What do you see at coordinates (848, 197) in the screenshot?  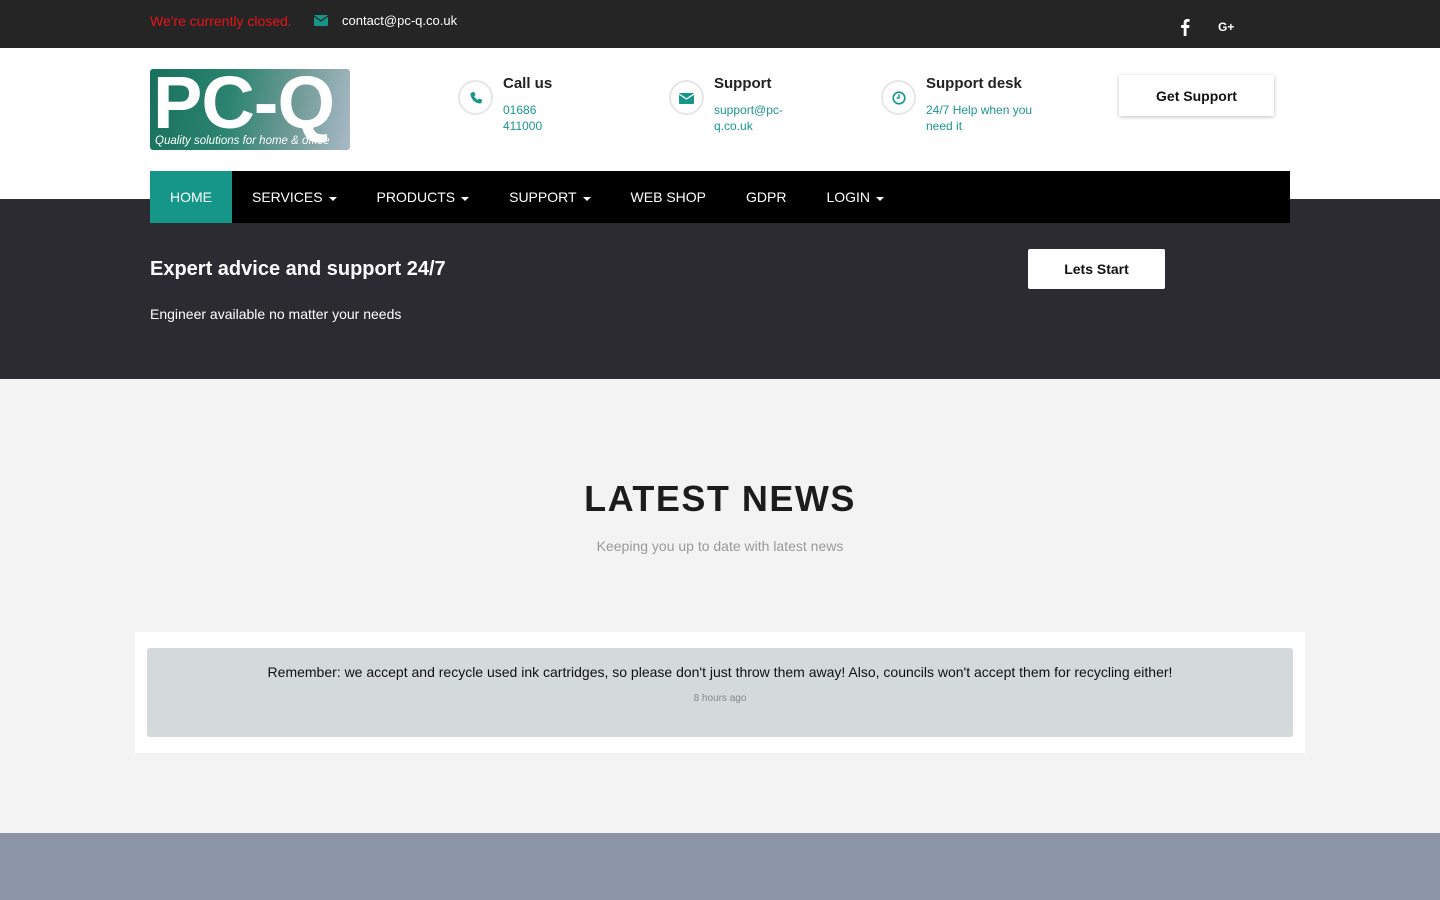 I see `nav-label: LOGIN` at bounding box center [848, 197].